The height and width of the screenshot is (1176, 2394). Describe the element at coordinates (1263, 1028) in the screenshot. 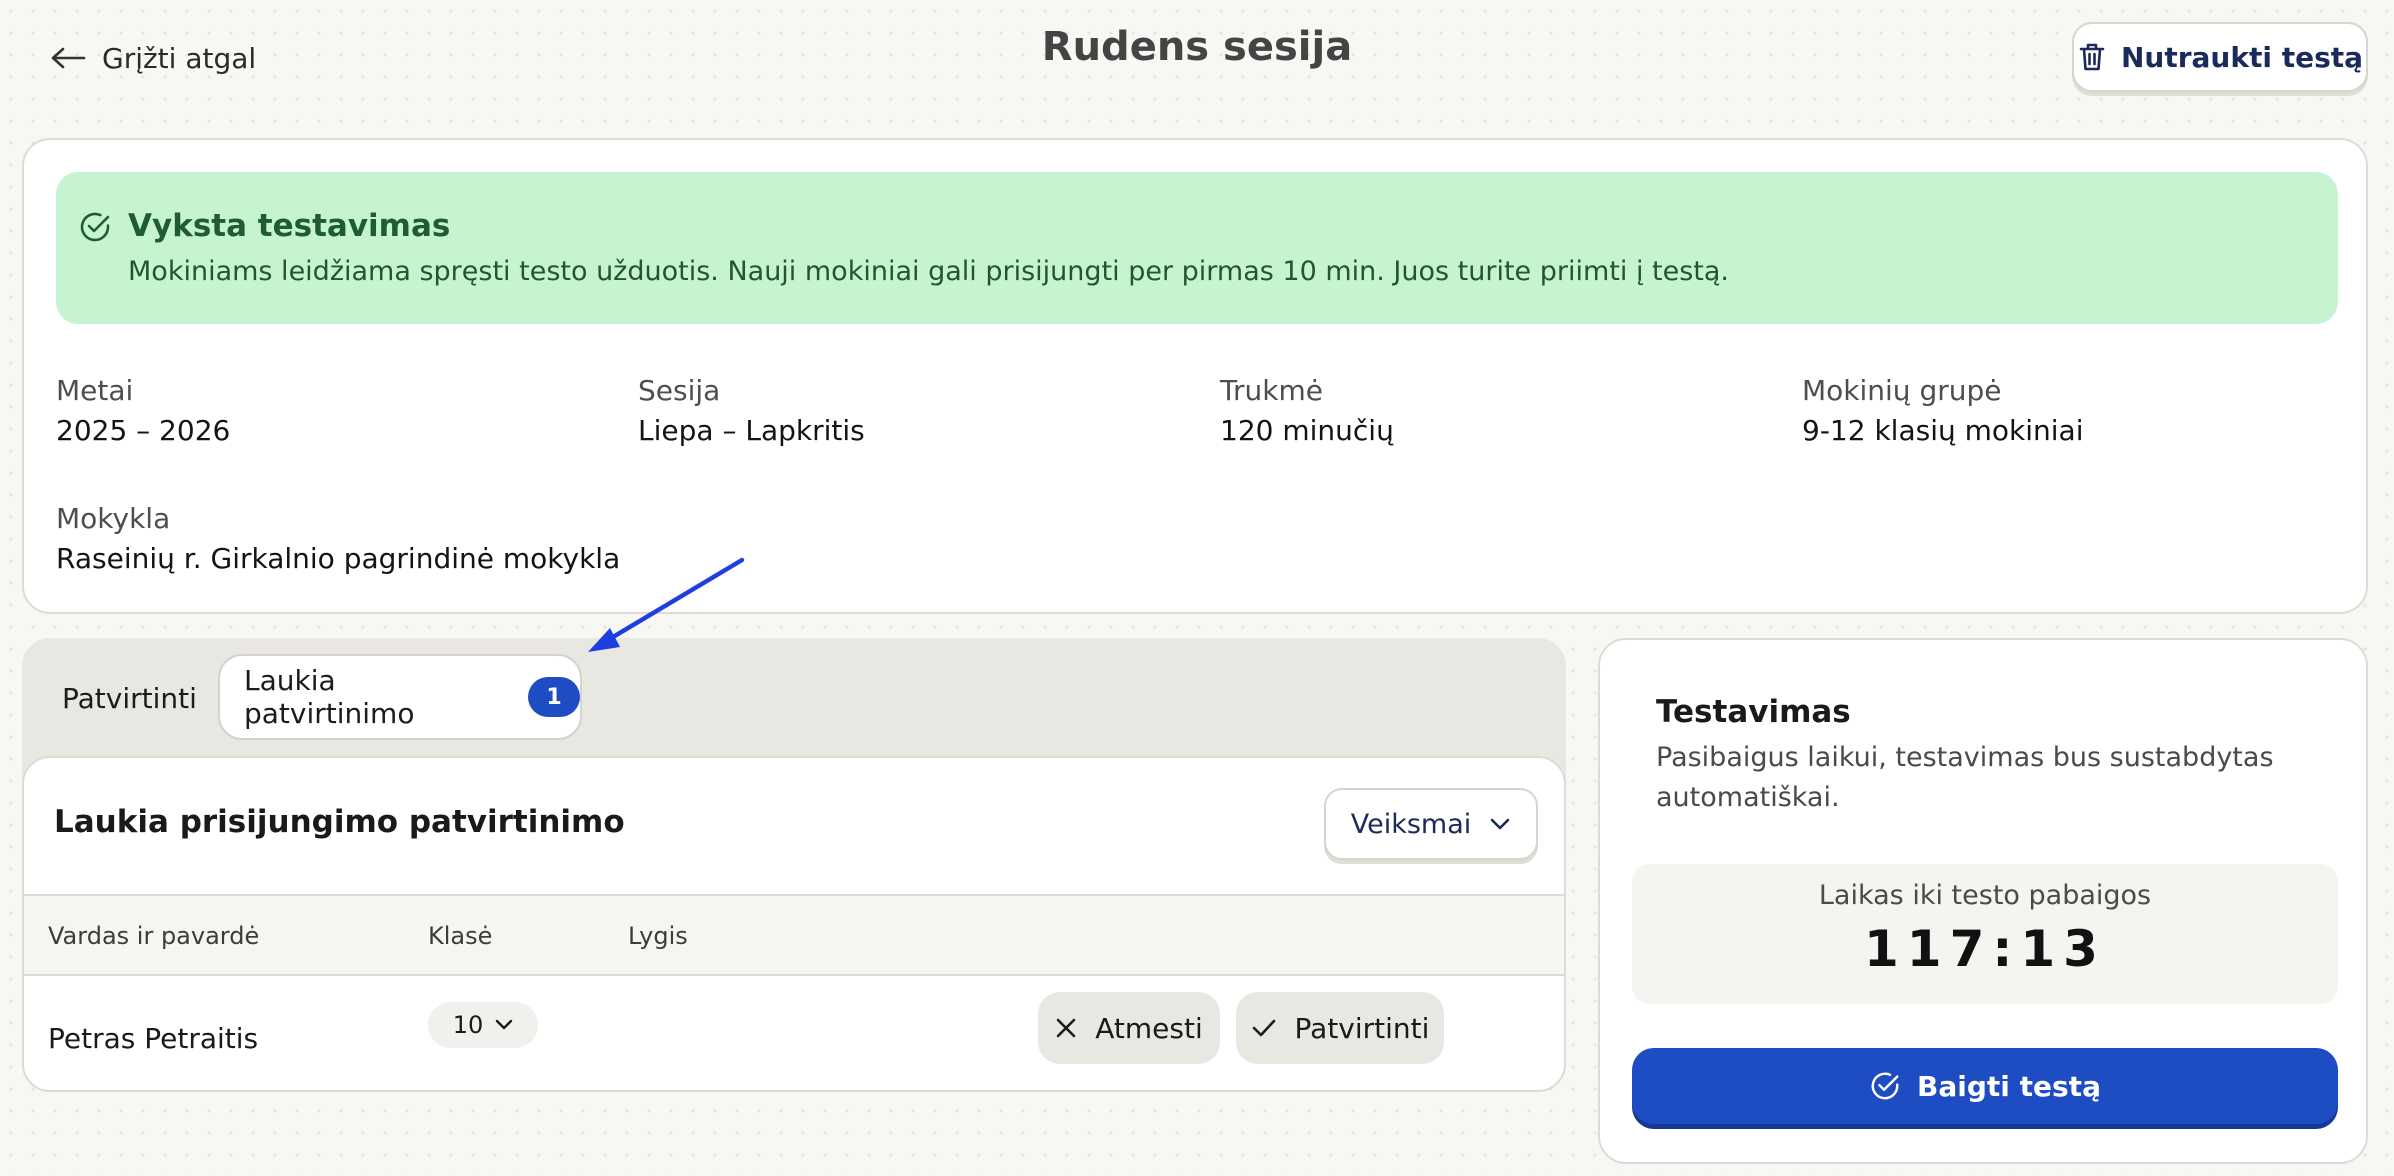

I see `check-icon` at that location.